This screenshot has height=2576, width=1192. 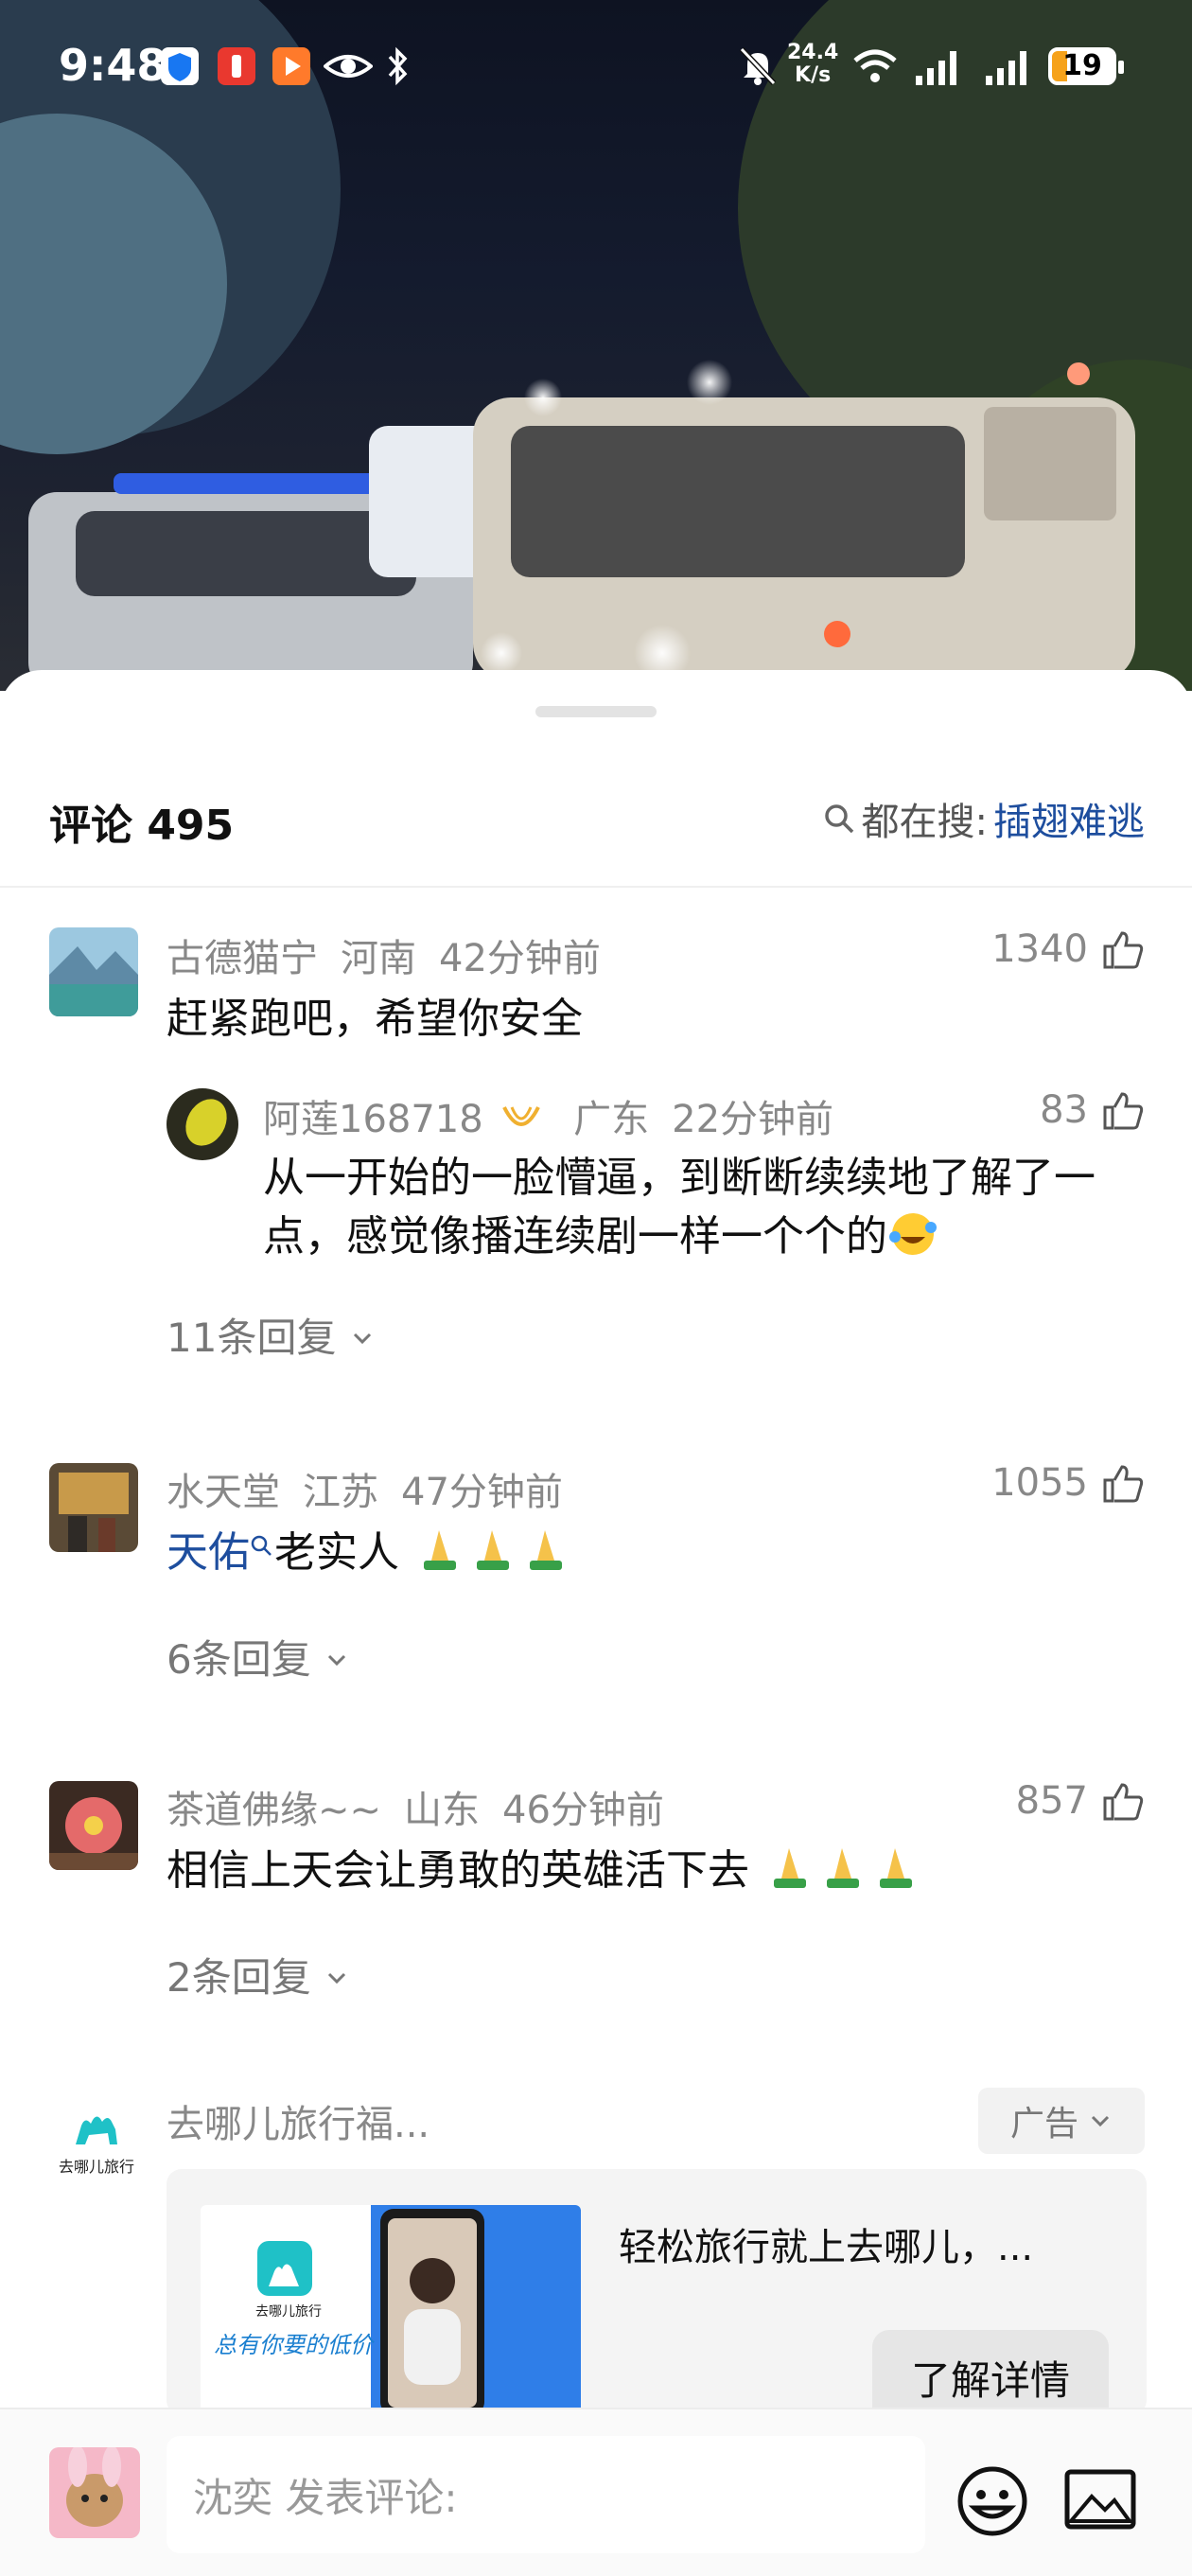 What do you see at coordinates (442, 1810) in the screenshot?
I see `location: 山东` at bounding box center [442, 1810].